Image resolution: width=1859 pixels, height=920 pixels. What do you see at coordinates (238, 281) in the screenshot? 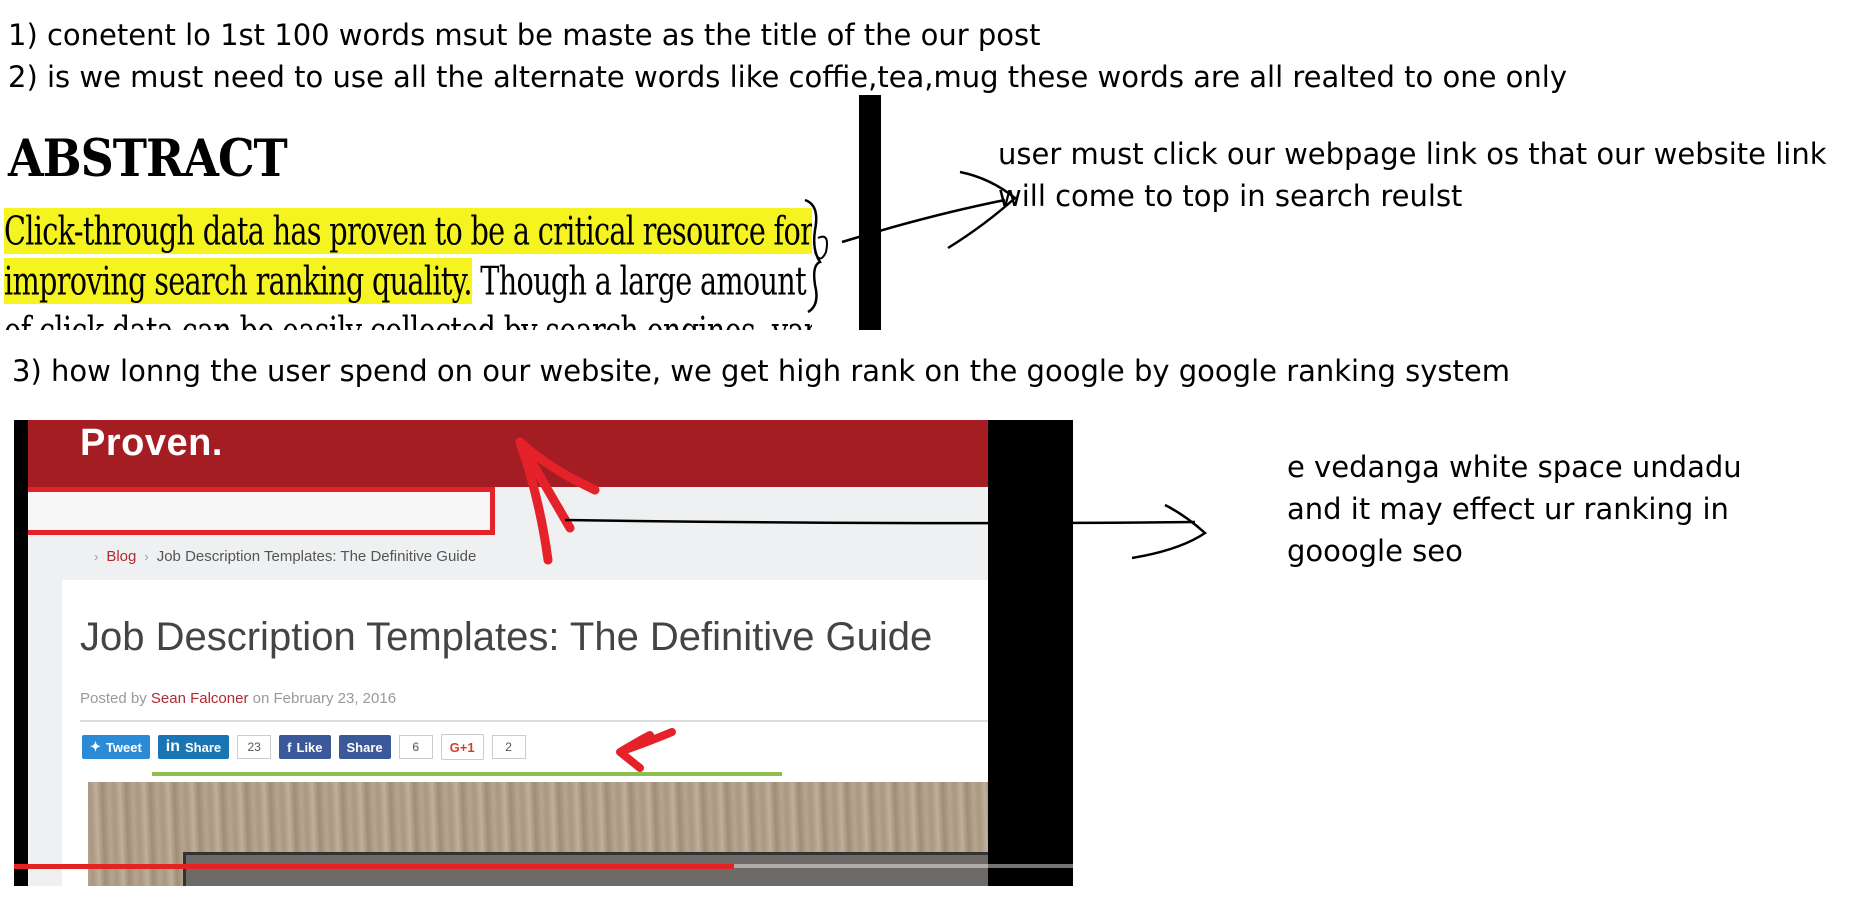
I see `abstract-highlight-2: improving search ranking quality.` at bounding box center [238, 281].